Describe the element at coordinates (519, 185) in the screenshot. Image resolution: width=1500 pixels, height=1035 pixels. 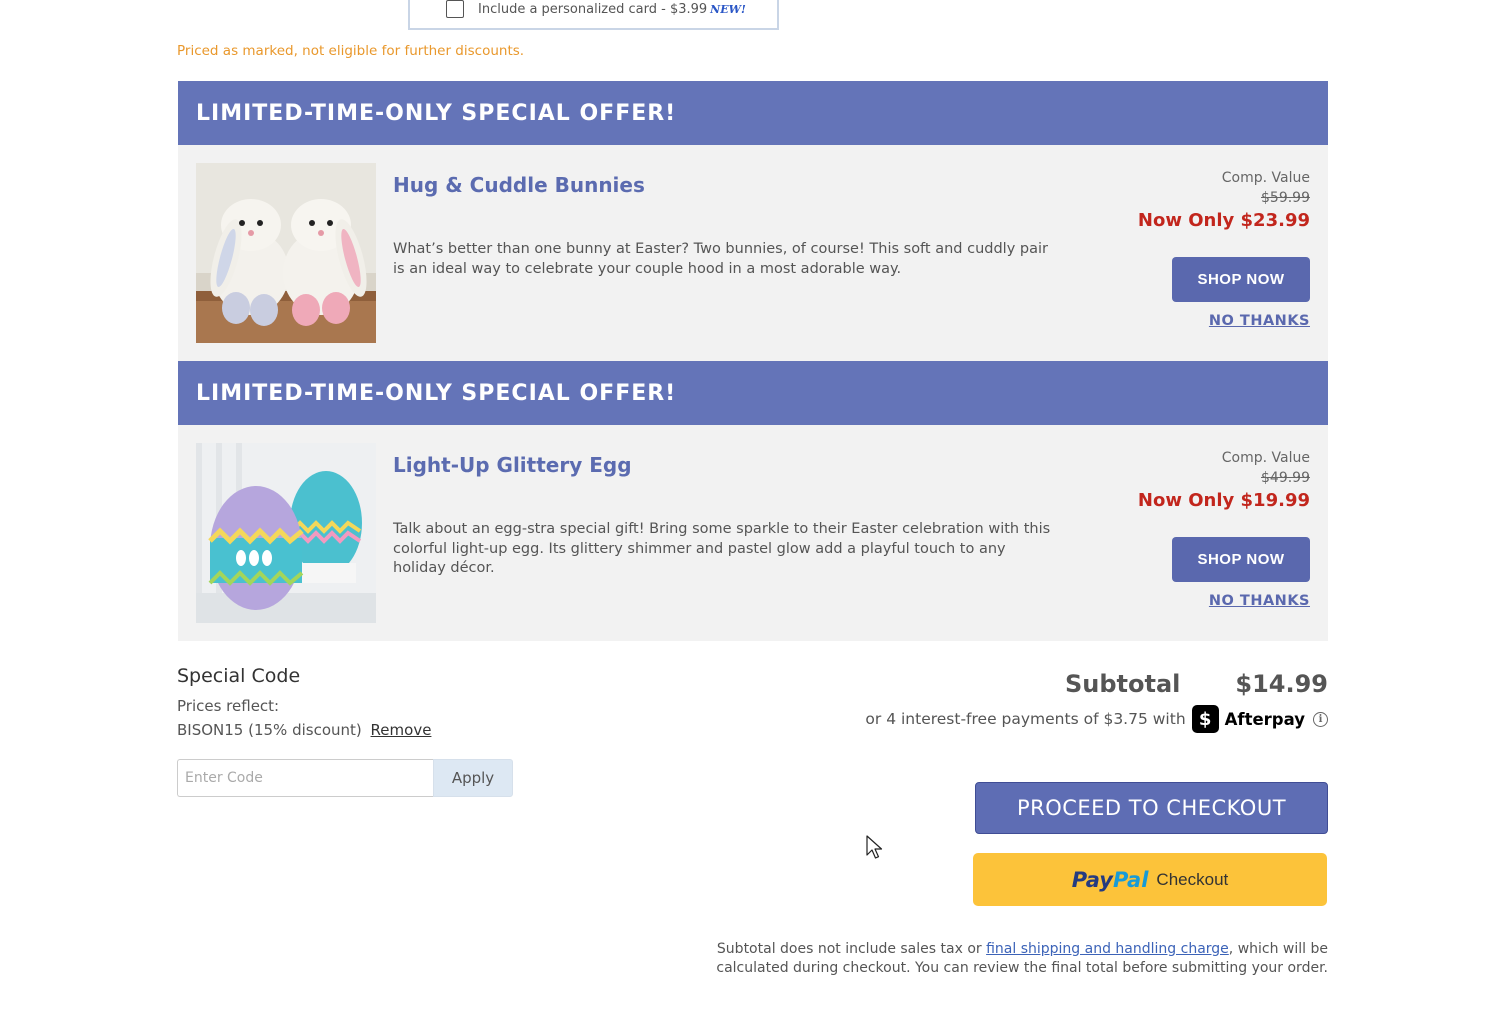
I see `offer-title: Hug & Cuddle Bunnies` at that location.